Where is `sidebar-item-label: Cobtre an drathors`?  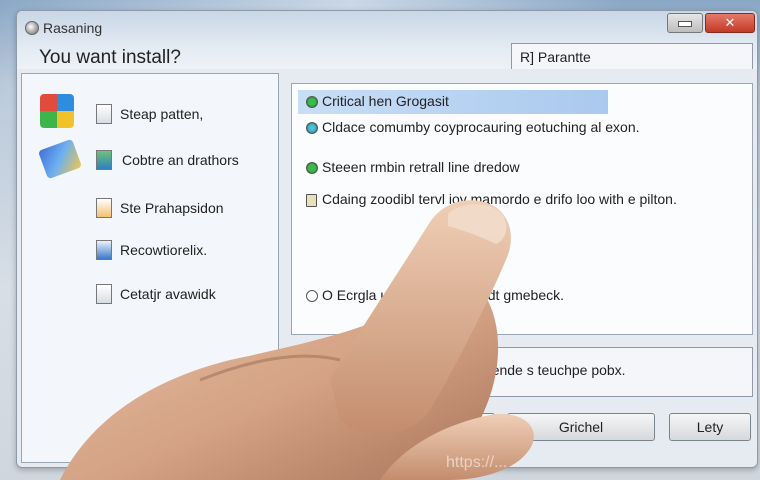
sidebar-item-label: Cobtre an drathors is located at coordinates (180, 160).